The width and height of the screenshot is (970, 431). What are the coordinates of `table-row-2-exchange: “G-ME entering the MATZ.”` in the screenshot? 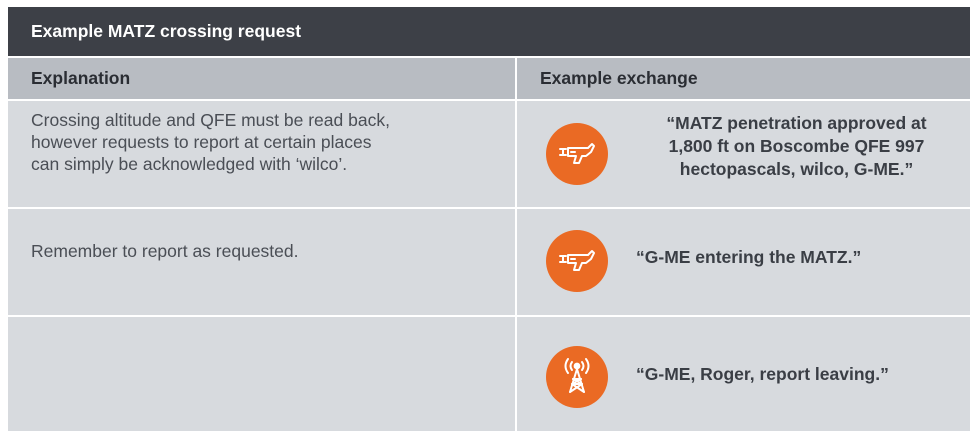 It's located at (743, 262).